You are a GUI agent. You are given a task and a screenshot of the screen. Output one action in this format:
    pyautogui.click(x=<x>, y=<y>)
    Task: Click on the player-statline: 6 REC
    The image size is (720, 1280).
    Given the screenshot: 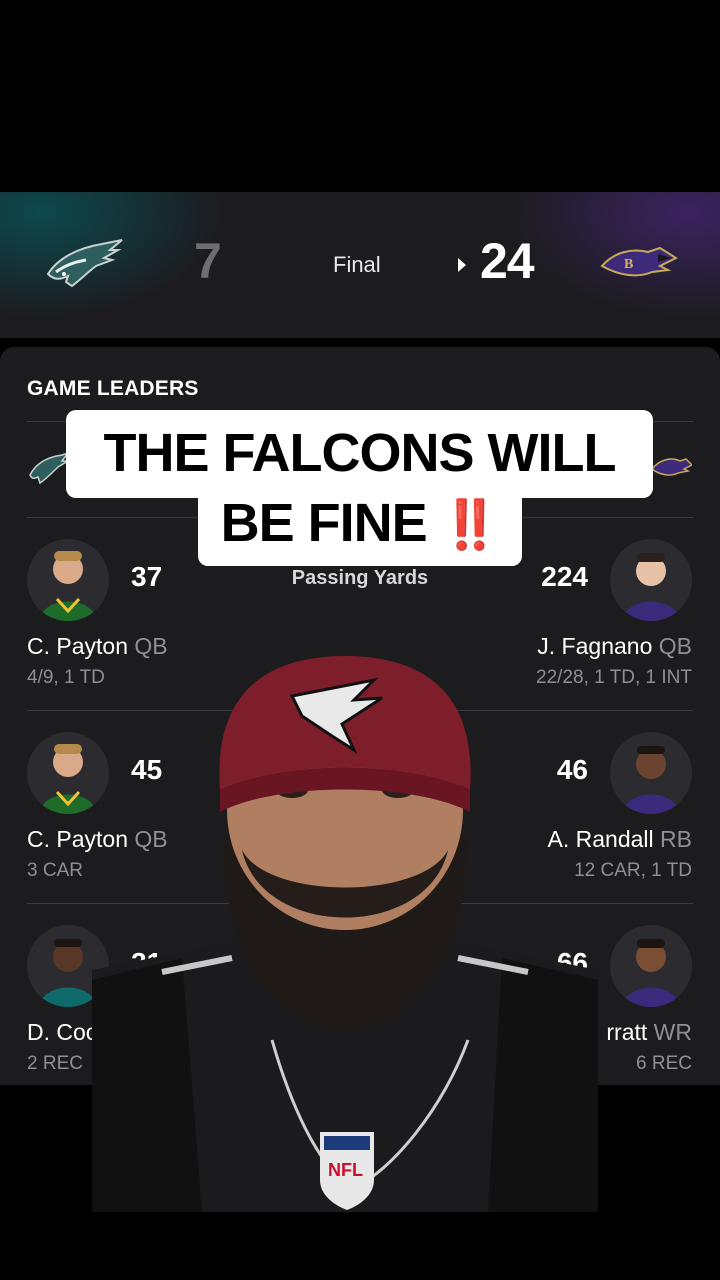 What is the action you would take?
    pyautogui.click(x=664, y=1063)
    